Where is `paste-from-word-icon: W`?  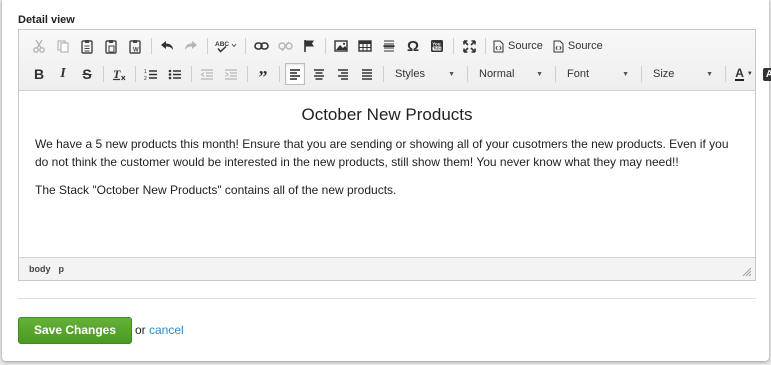
paste-from-word-icon: W is located at coordinates (135, 46).